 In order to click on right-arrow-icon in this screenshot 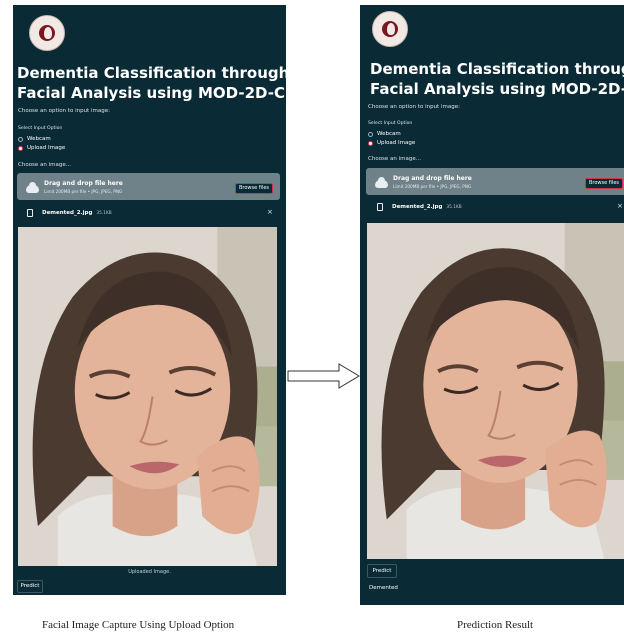, I will do `click(323, 376)`.